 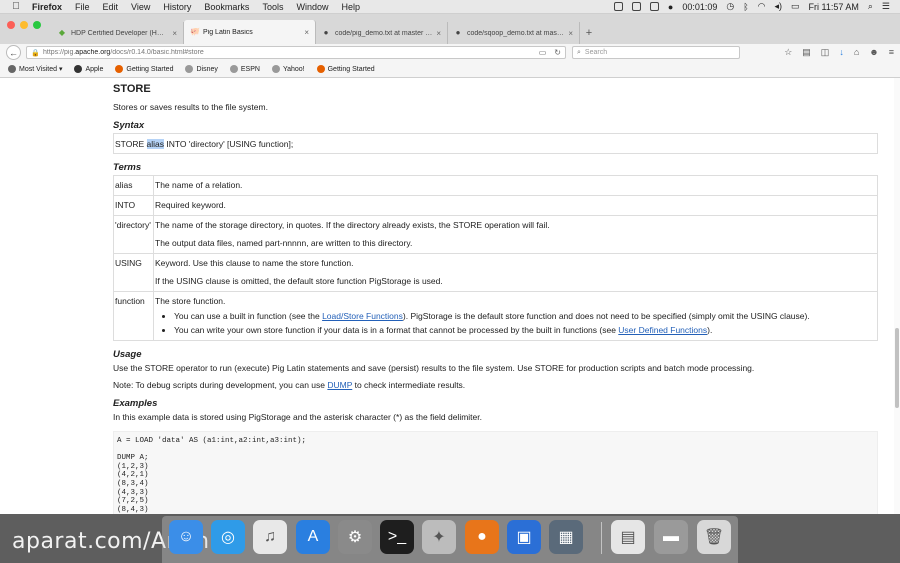 I want to click on battery-icon: ▭, so click(x=795, y=6).